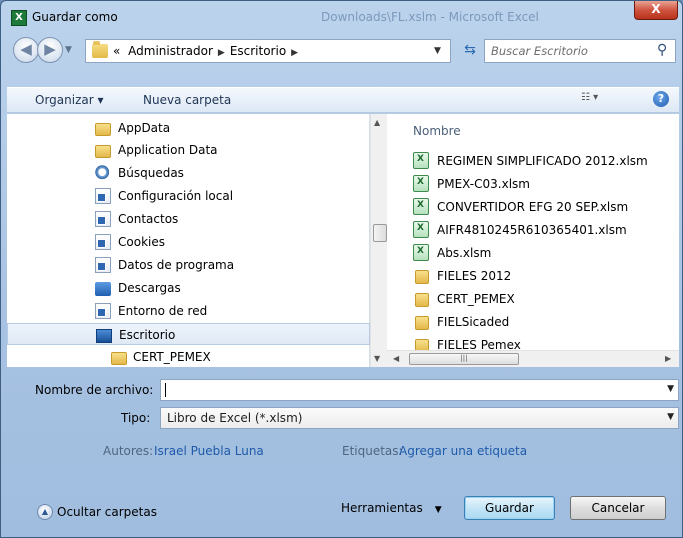  I want to click on tree-item-label: Escritorio, so click(147, 335).